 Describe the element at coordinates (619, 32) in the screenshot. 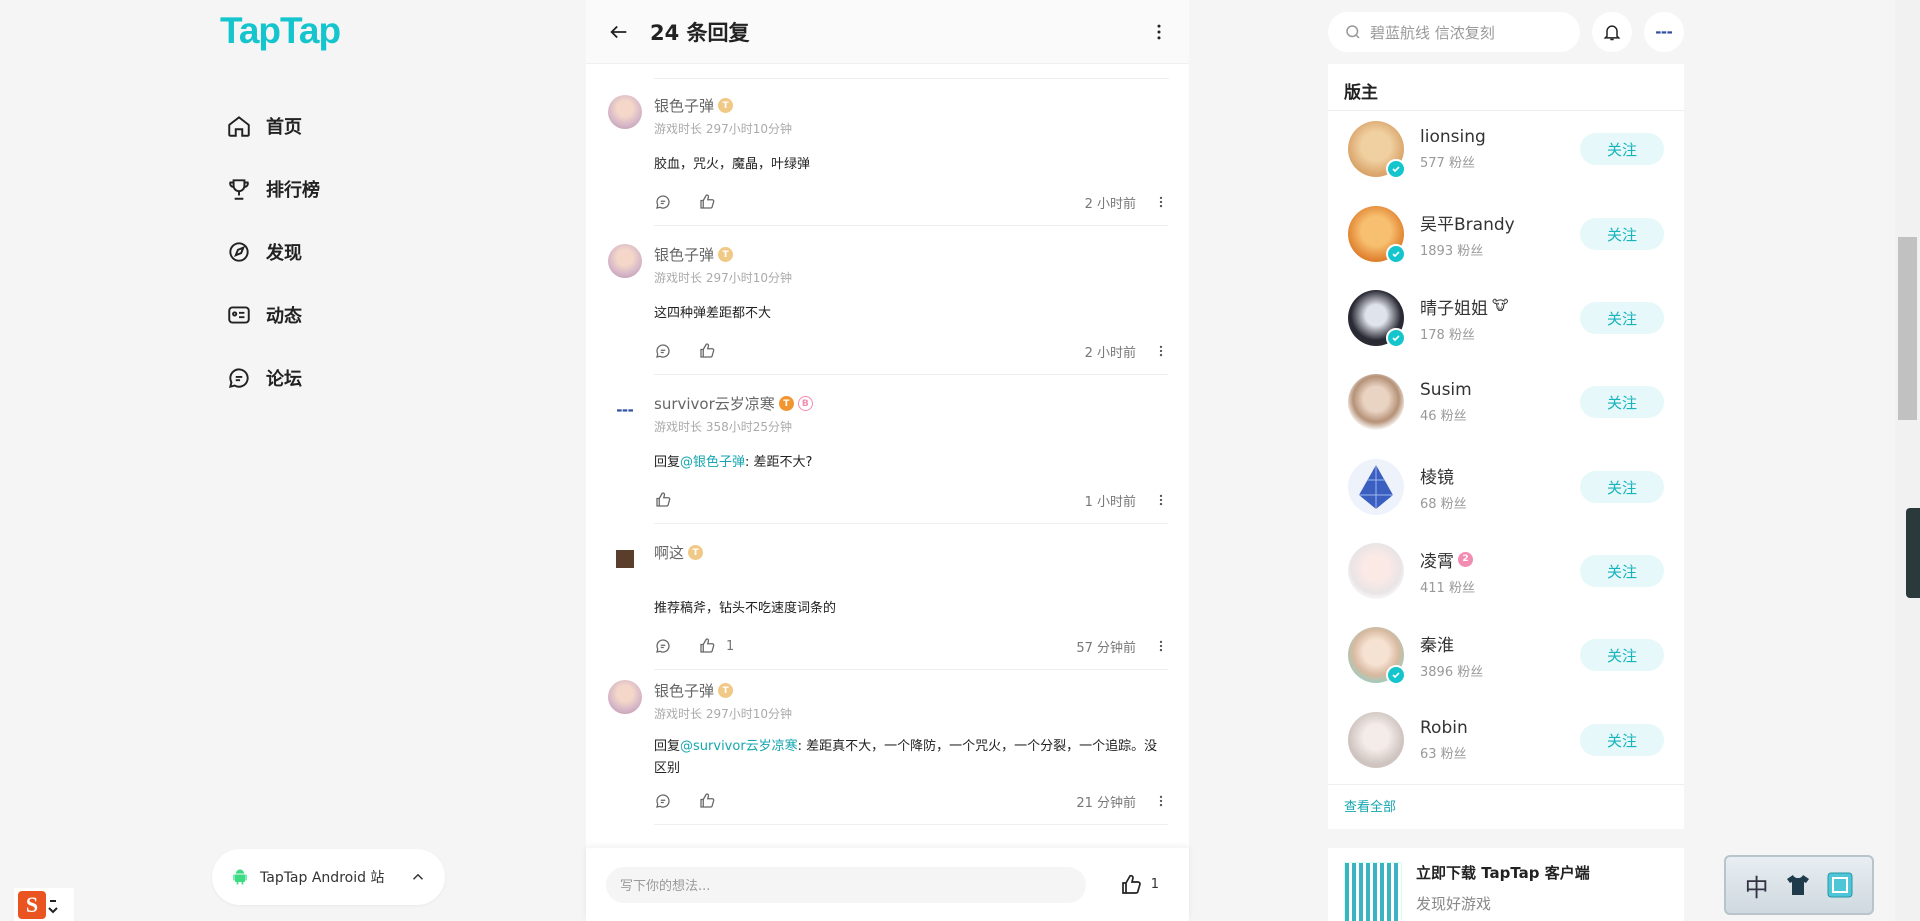

I see `back-arrow-icon` at that location.